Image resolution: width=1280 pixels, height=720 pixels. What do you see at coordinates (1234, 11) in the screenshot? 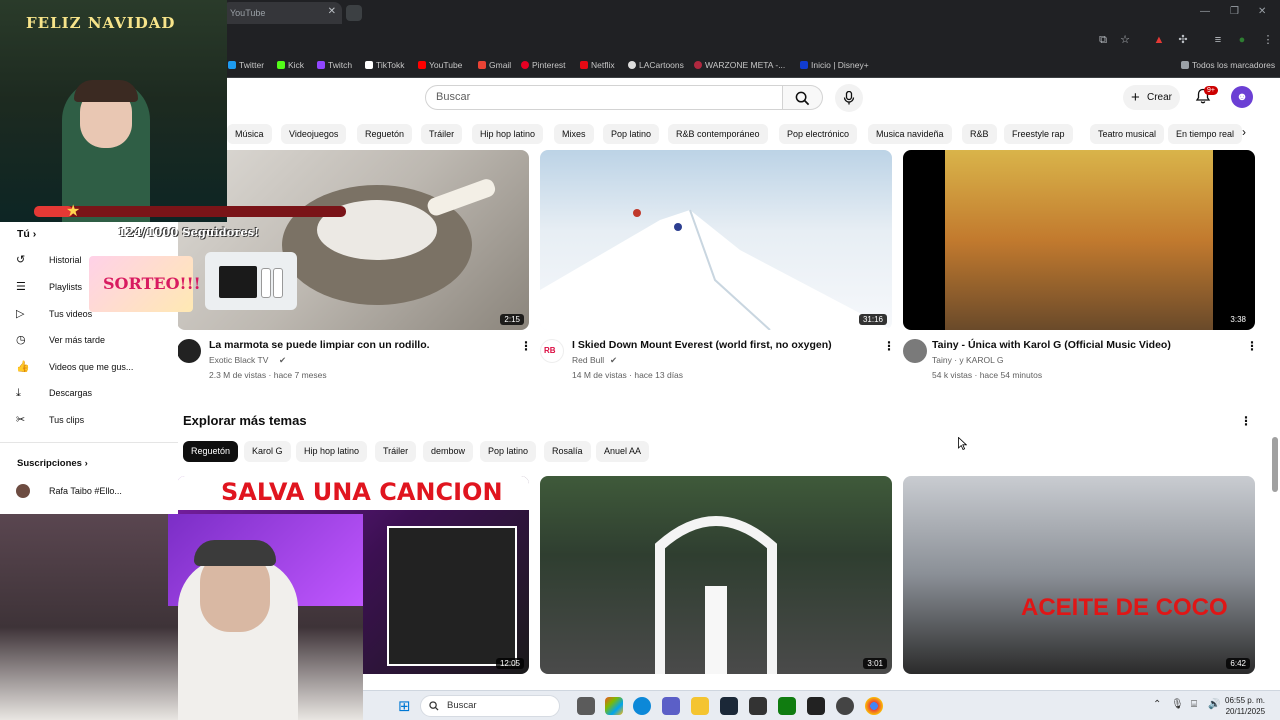
I see `maximize-icon: ❐` at bounding box center [1234, 11].